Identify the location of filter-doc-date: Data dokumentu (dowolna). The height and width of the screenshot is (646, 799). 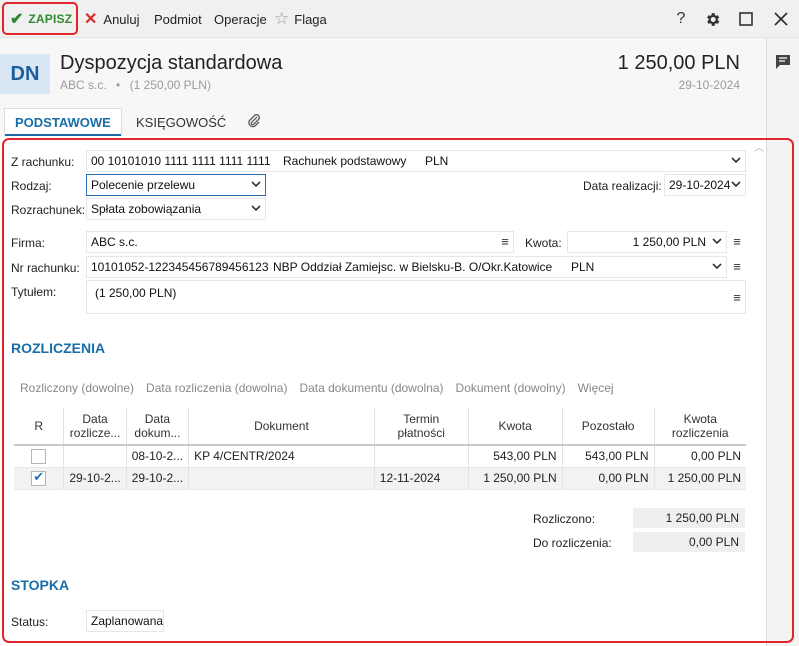
(371, 388).